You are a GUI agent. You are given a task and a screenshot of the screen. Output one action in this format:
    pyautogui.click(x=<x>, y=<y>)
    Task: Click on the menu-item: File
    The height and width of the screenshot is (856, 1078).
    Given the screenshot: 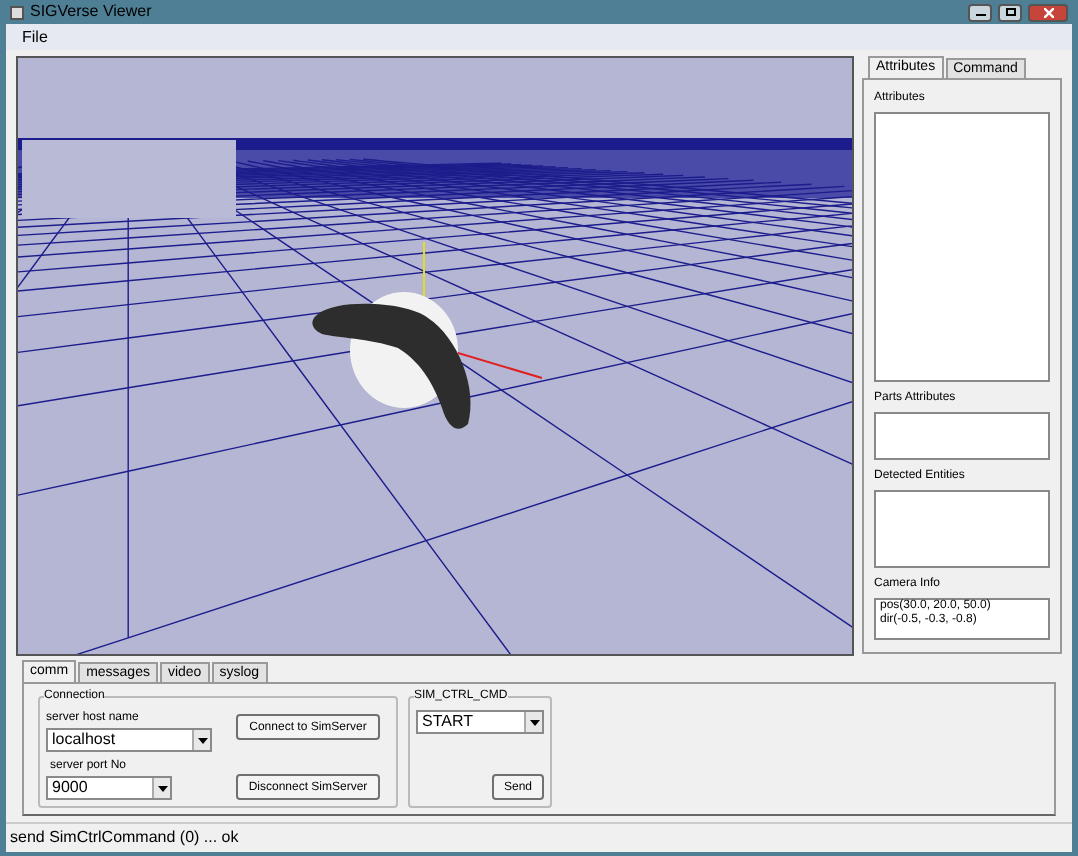 What is the action you would take?
    pyautogui.click(x=35, y=37)
    